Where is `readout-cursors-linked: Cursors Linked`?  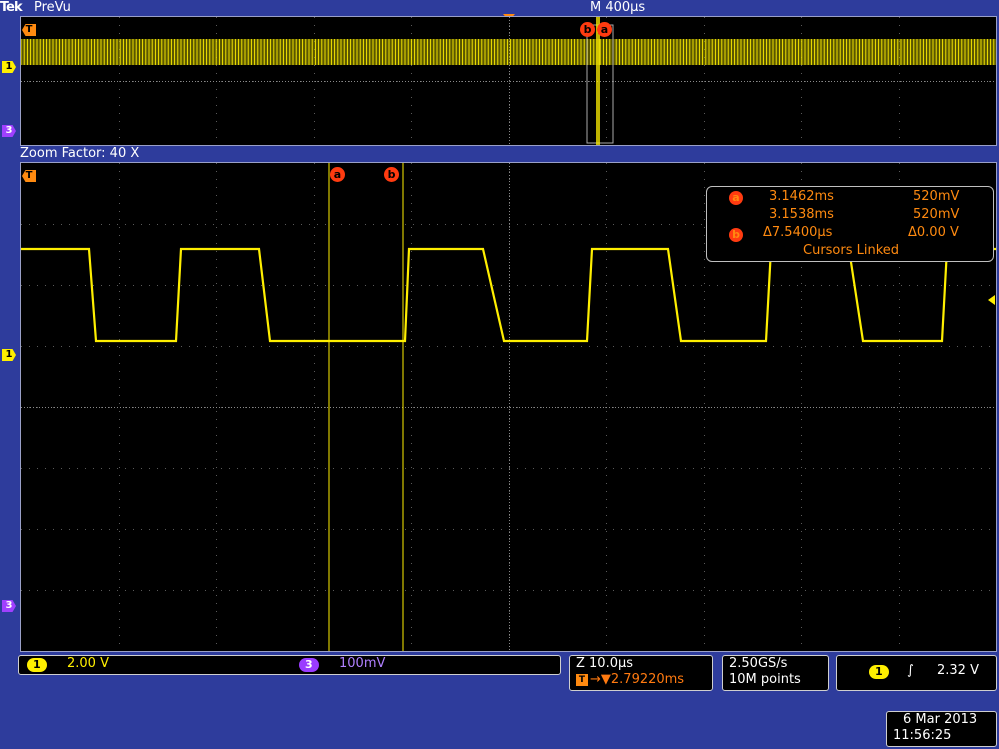
readout-cursors-linked: Cursors Linked is located at coordinates (851, 250).